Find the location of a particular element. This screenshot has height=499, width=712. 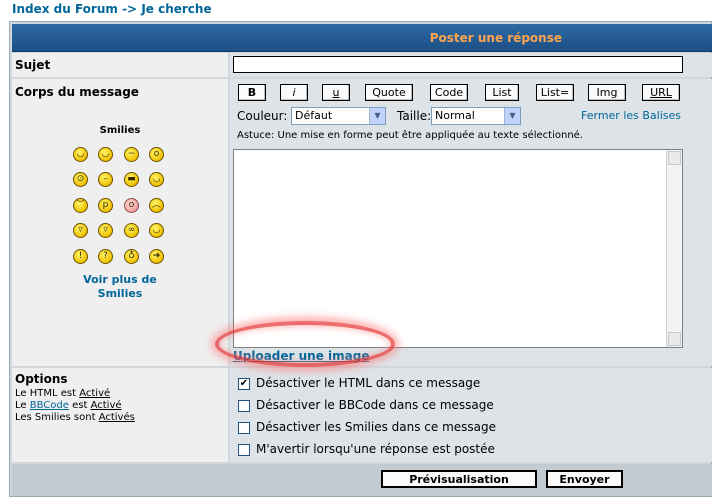

smiley-sad-icon: ︵ is located at coordinates (156, 205).